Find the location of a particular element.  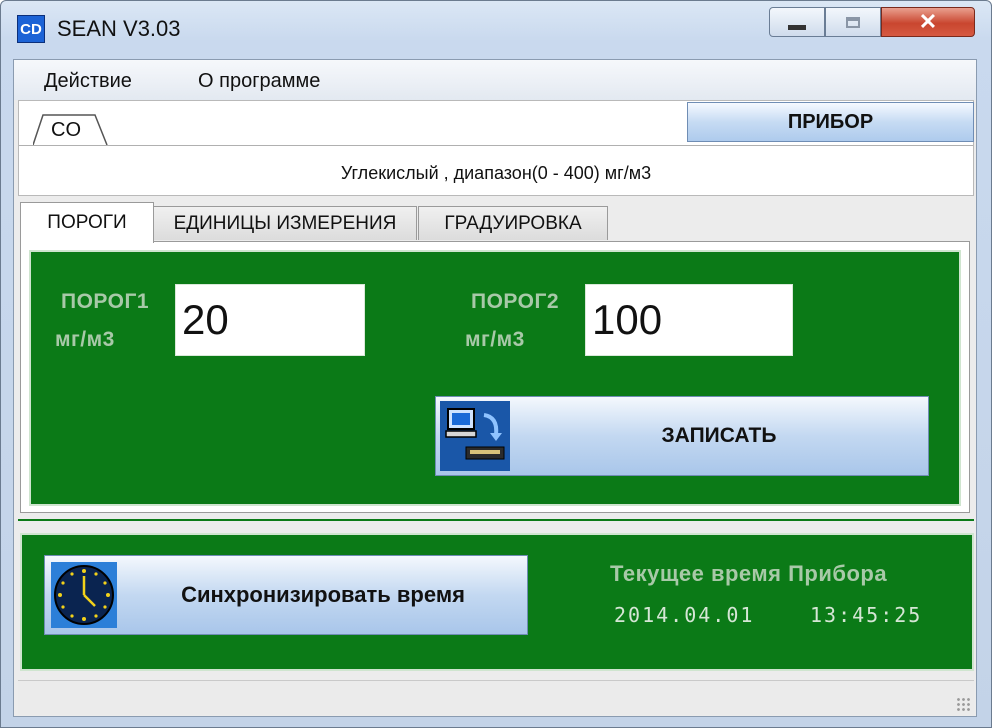

window-title: SEAN V3.03 is located at coordinates (119, 28).